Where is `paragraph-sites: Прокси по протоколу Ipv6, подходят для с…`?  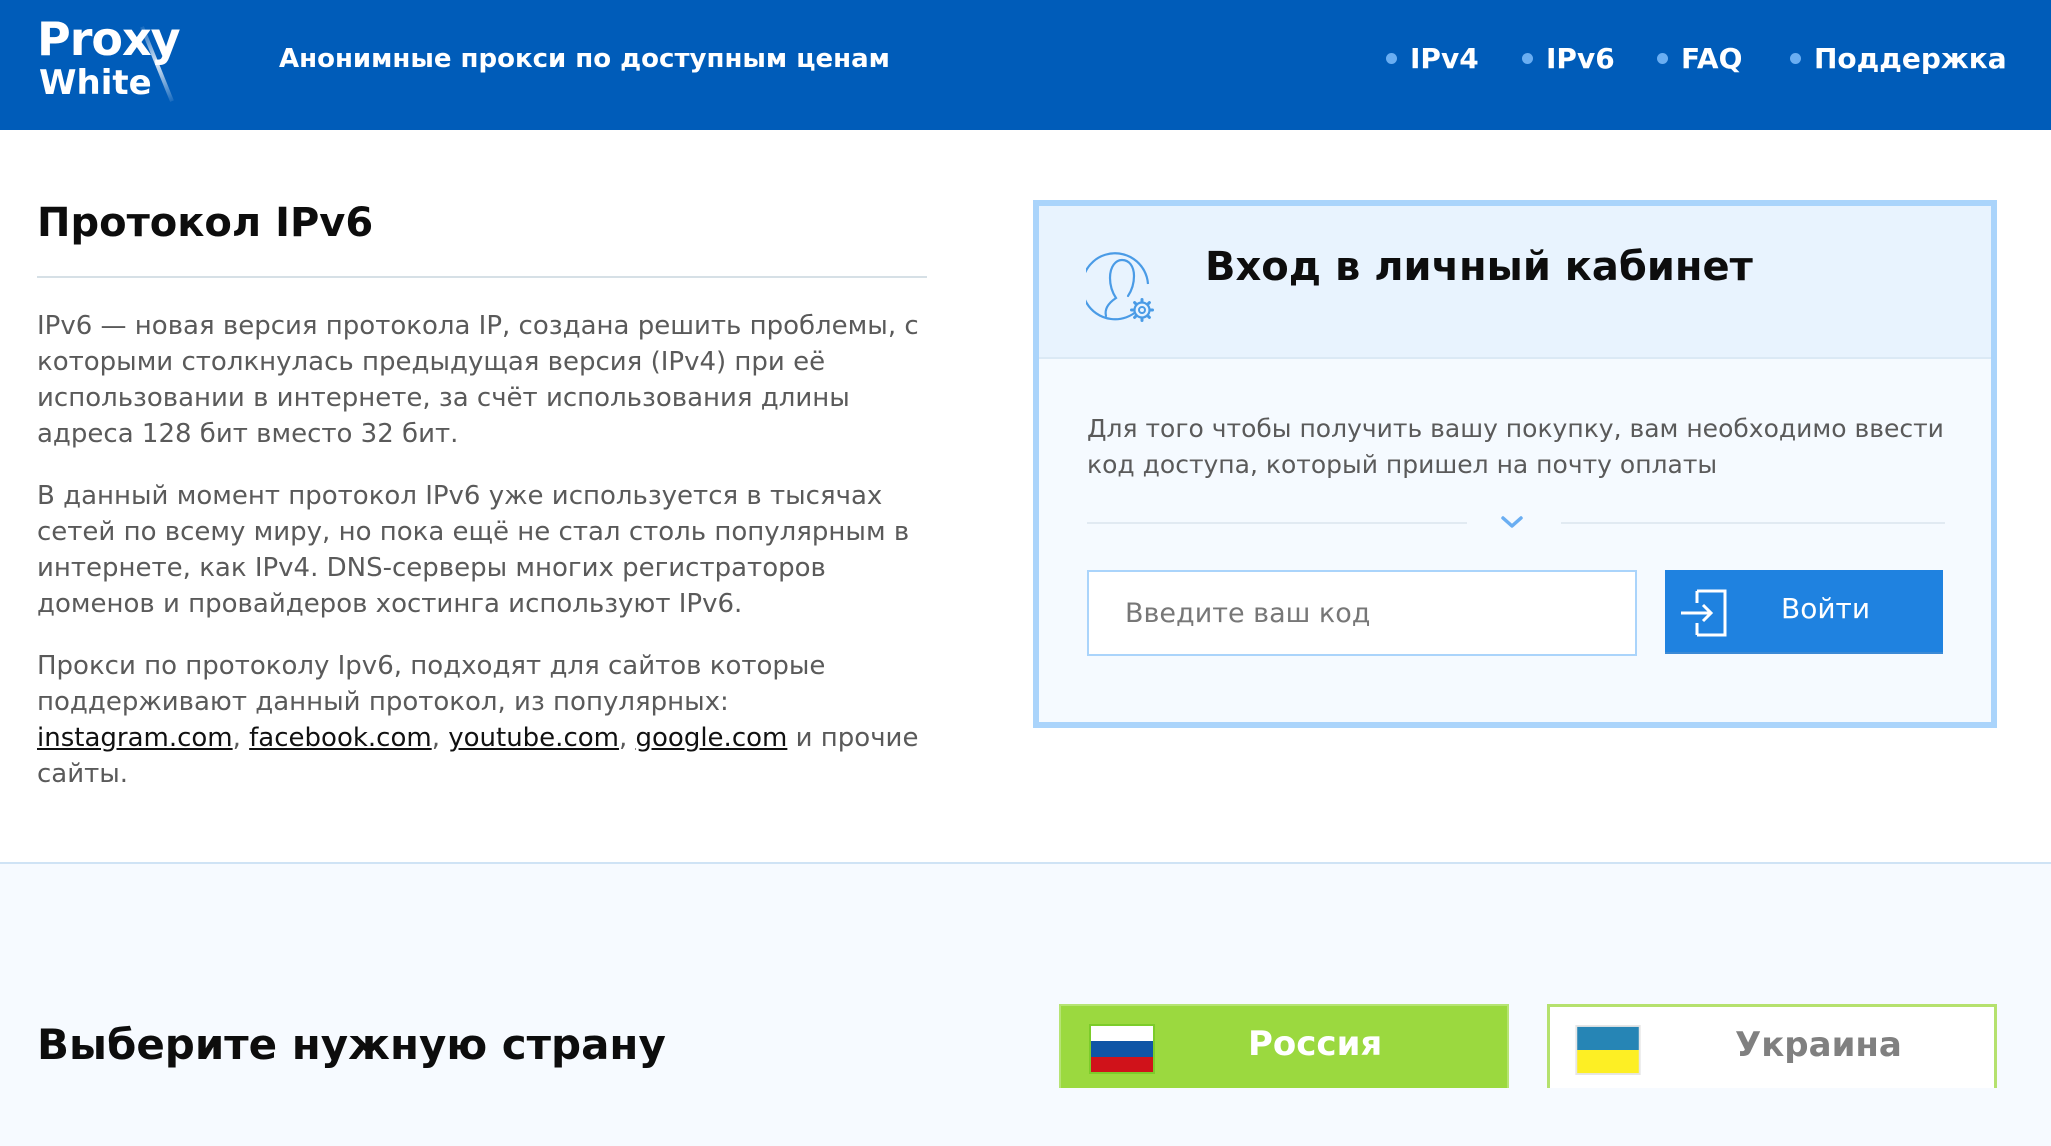
paragraph-sites: Прокси по протоколу Ipv6, подходят для с… is located at coordinates (482, 720).